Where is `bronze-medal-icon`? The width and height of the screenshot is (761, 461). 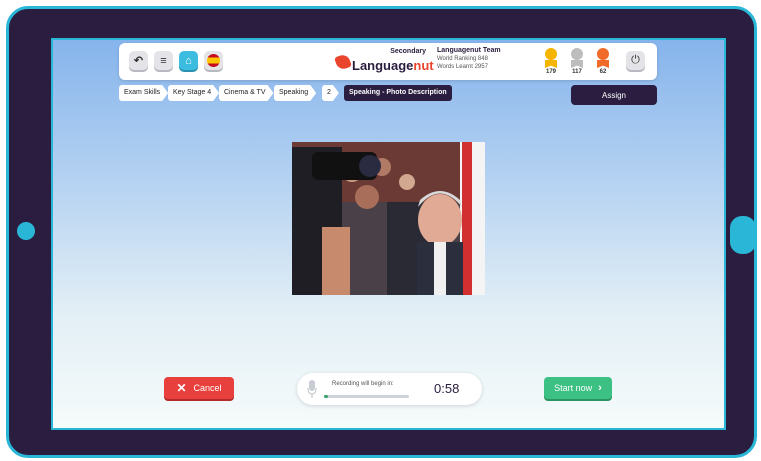
bronze-medal-icon is located at coordinates (603, 54).